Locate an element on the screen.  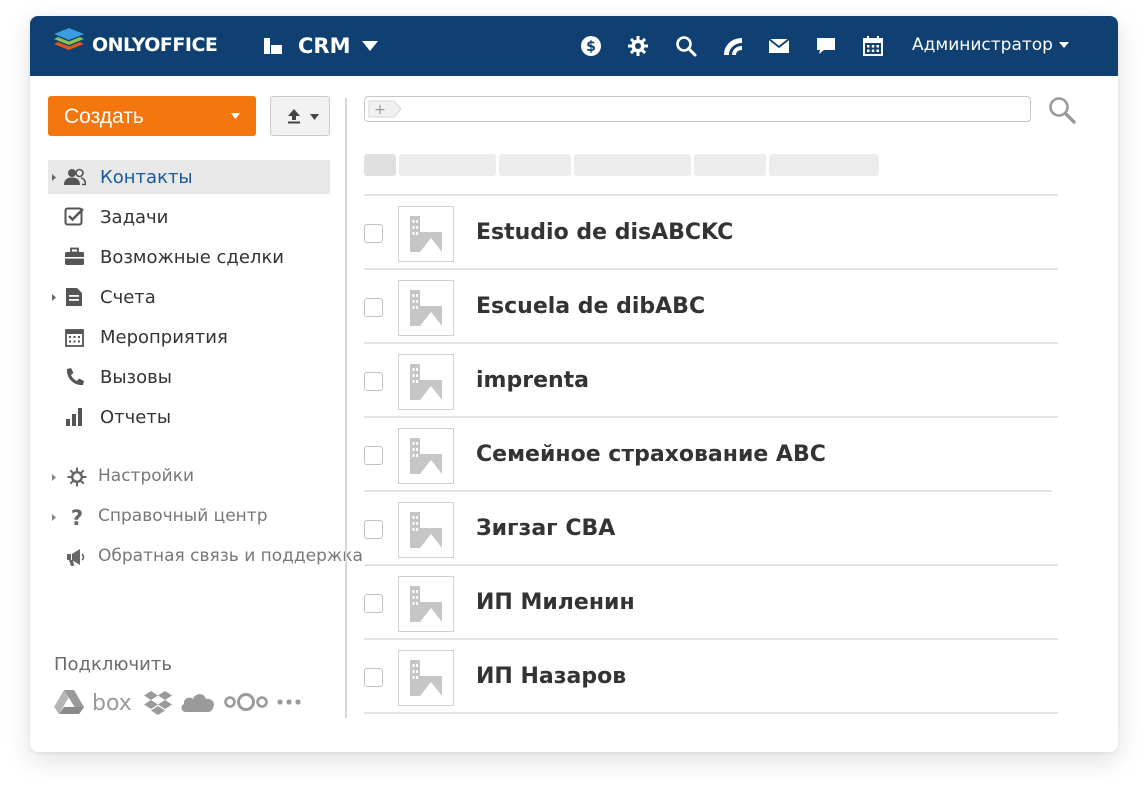
sidebar-item-invoices: Счета is located at coordinates (189, 297).